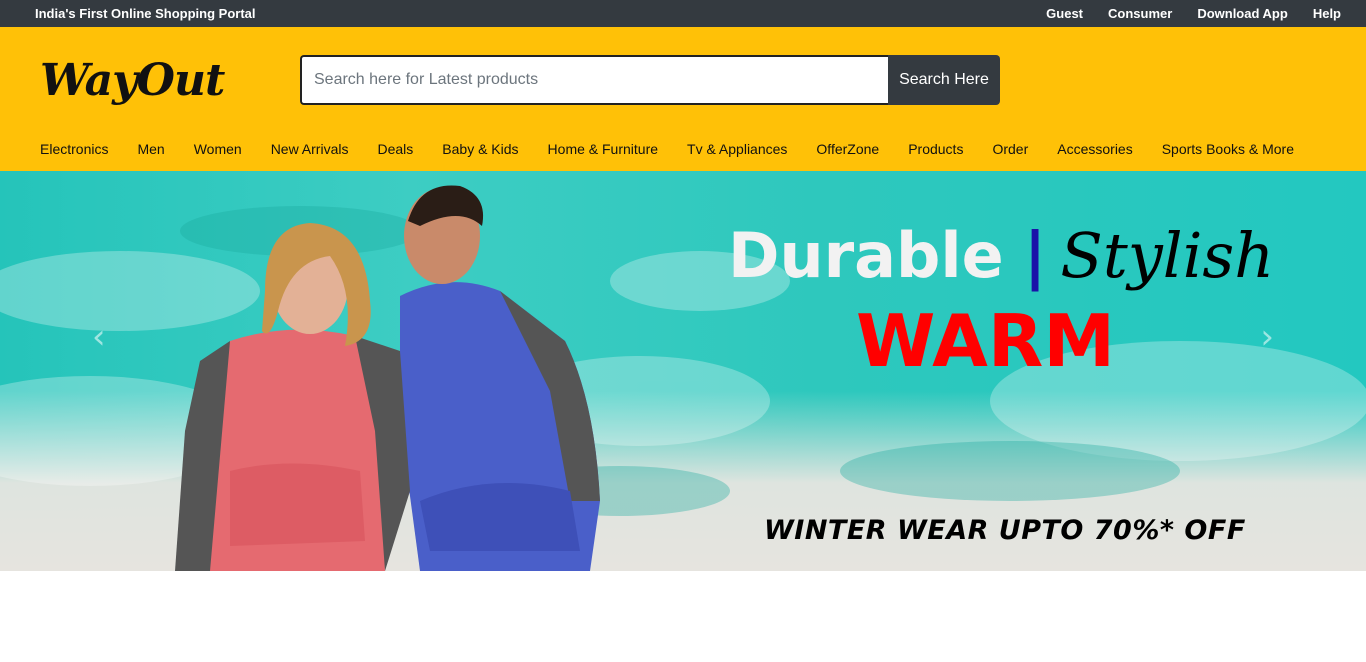 Image resolution: width=1366 pixels, height=662 pixels. What do you see at coordinates (737, 149) in the screenshot?
I see `nav-item-tv-appliances: Tv & Appliances` at bounding box center [737, 149].